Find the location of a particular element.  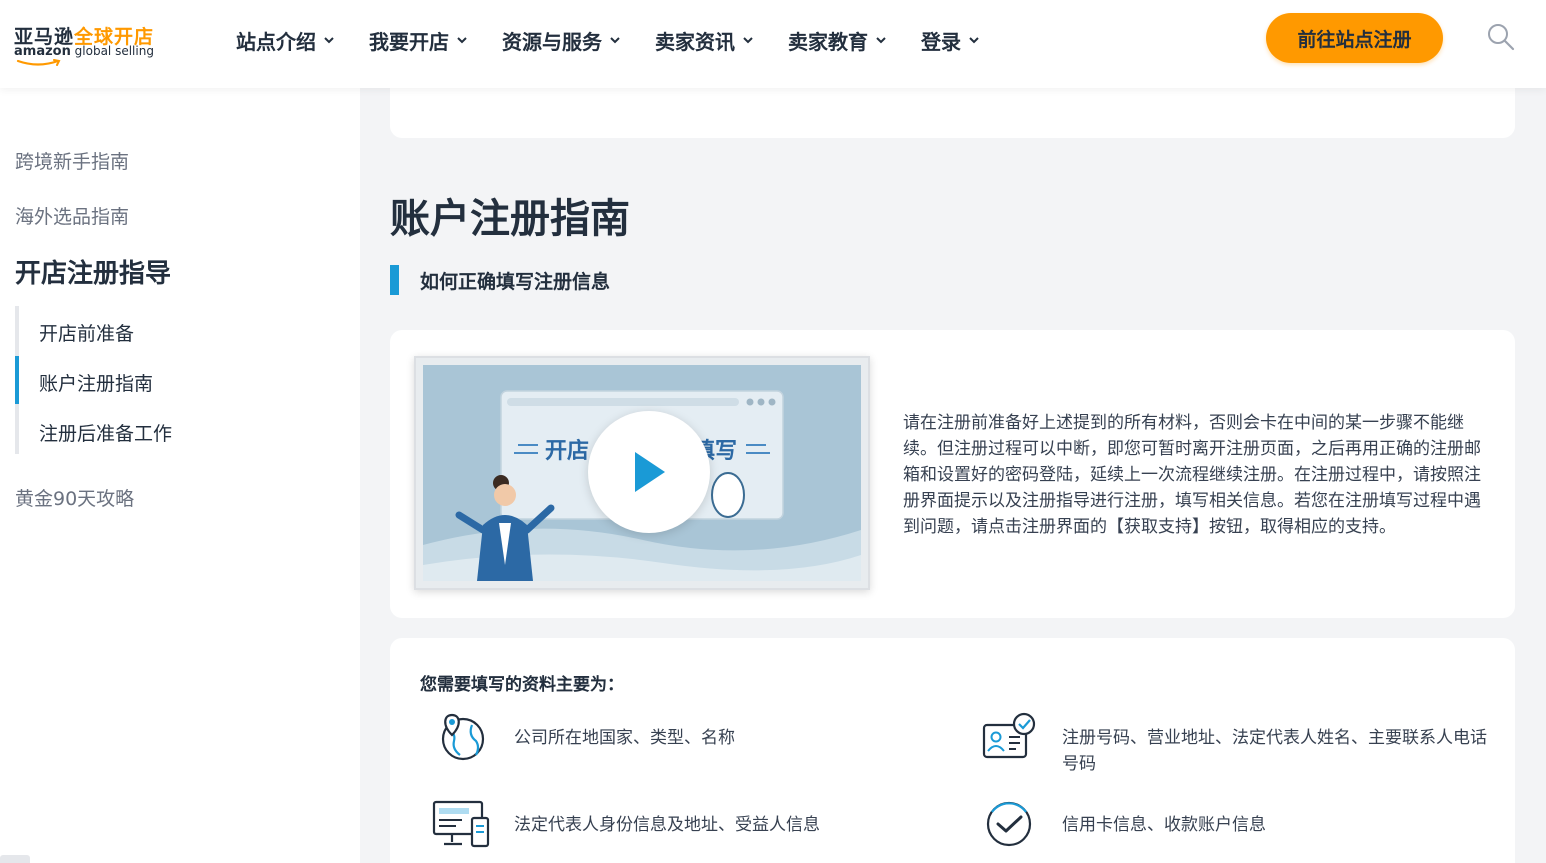

list-item: 注册号码、营业地址、法定代表人姓名、主要联系人电话号码 is located at coordinates (1236, 744).